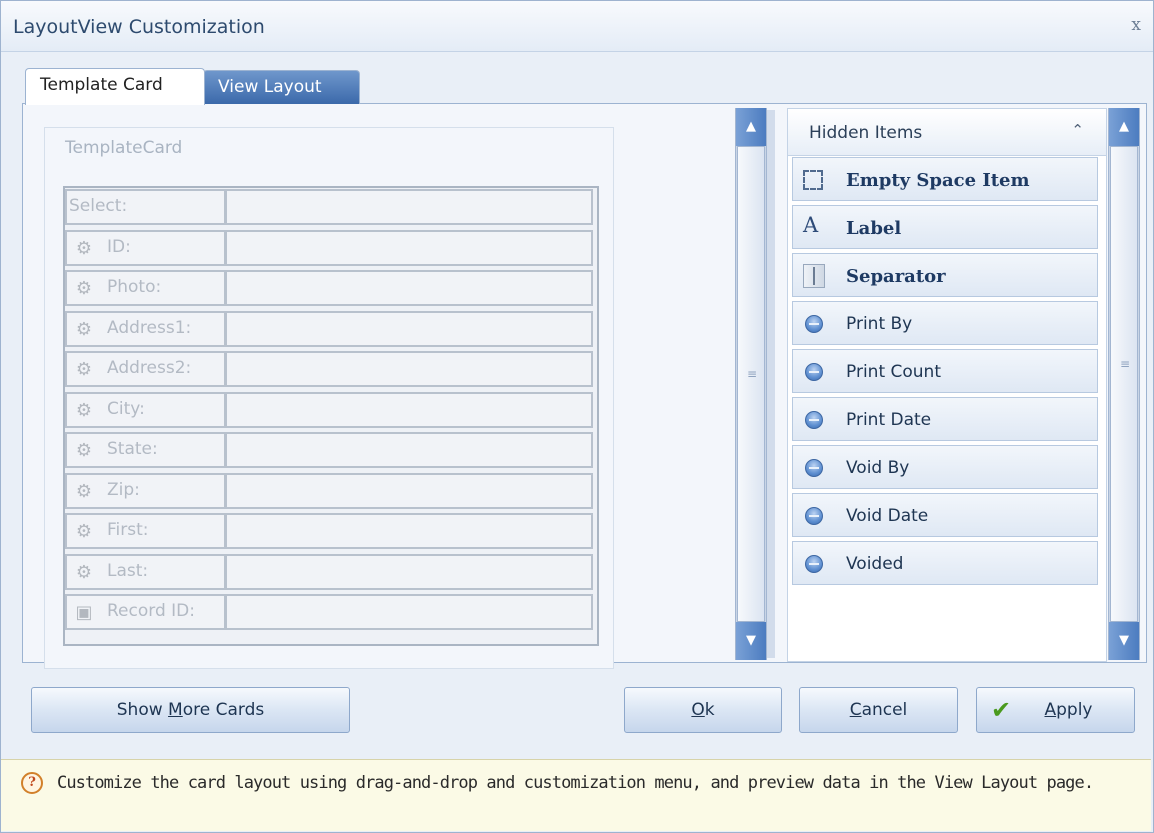 This screenshot has height=833, width=1154. I want to click on hidden-item-label: Void By, so click(878, 468).